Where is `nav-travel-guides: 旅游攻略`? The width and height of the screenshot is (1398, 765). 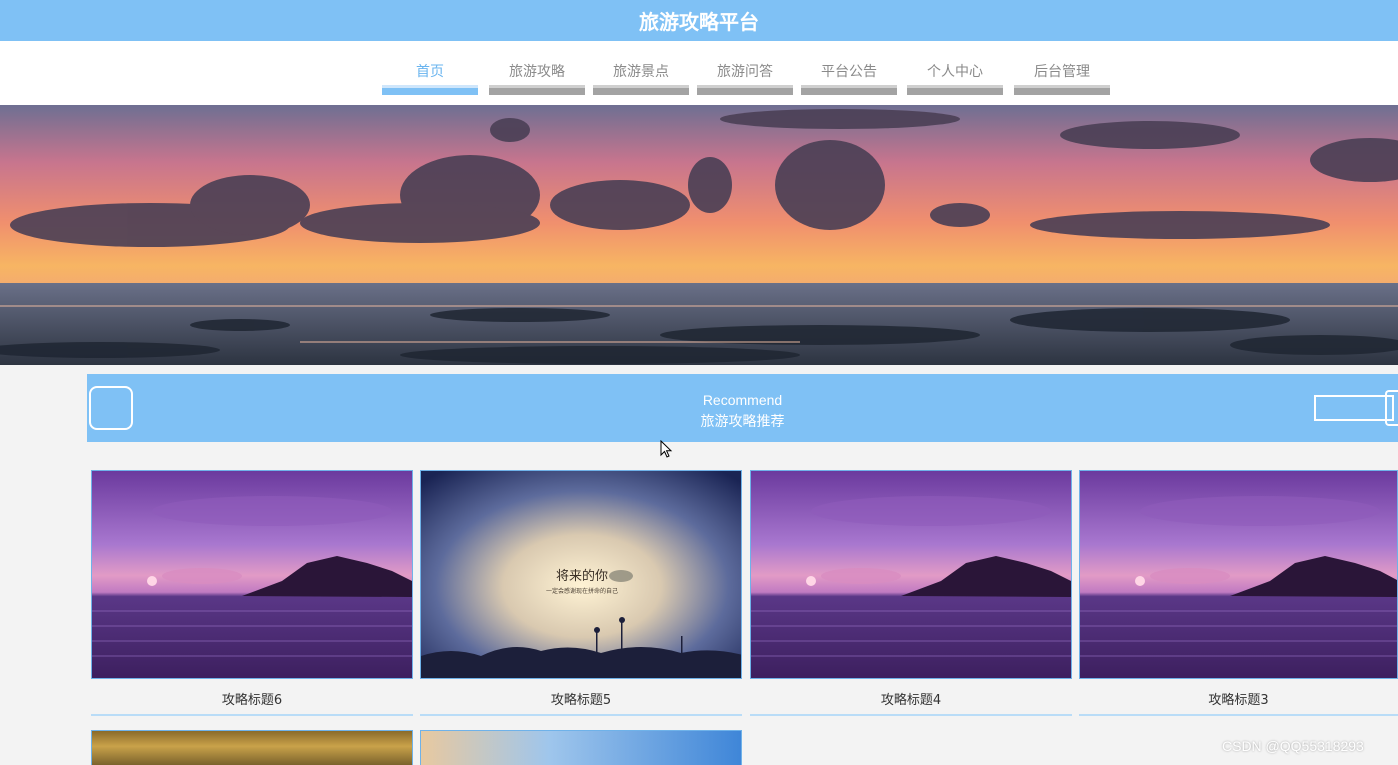
nav-travel-guides: 旅游攻略 is located at coordinates (537, 68).